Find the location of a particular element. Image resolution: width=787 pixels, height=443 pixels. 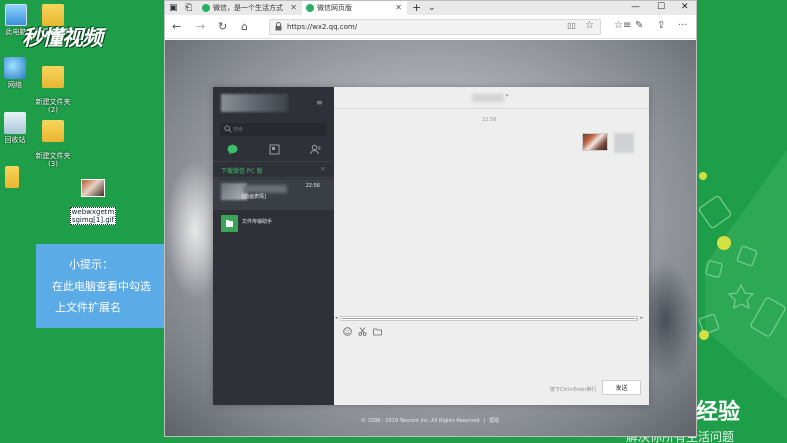

right-decoration is located at coordinates (742, 221).